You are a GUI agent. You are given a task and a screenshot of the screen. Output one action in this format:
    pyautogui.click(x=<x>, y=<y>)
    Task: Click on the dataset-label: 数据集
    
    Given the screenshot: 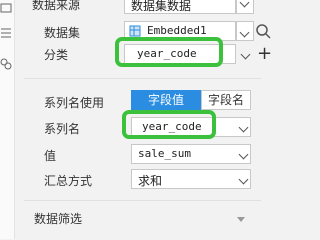 What is the action you would take?
    pyautogui.click(x=62, y=33)
    